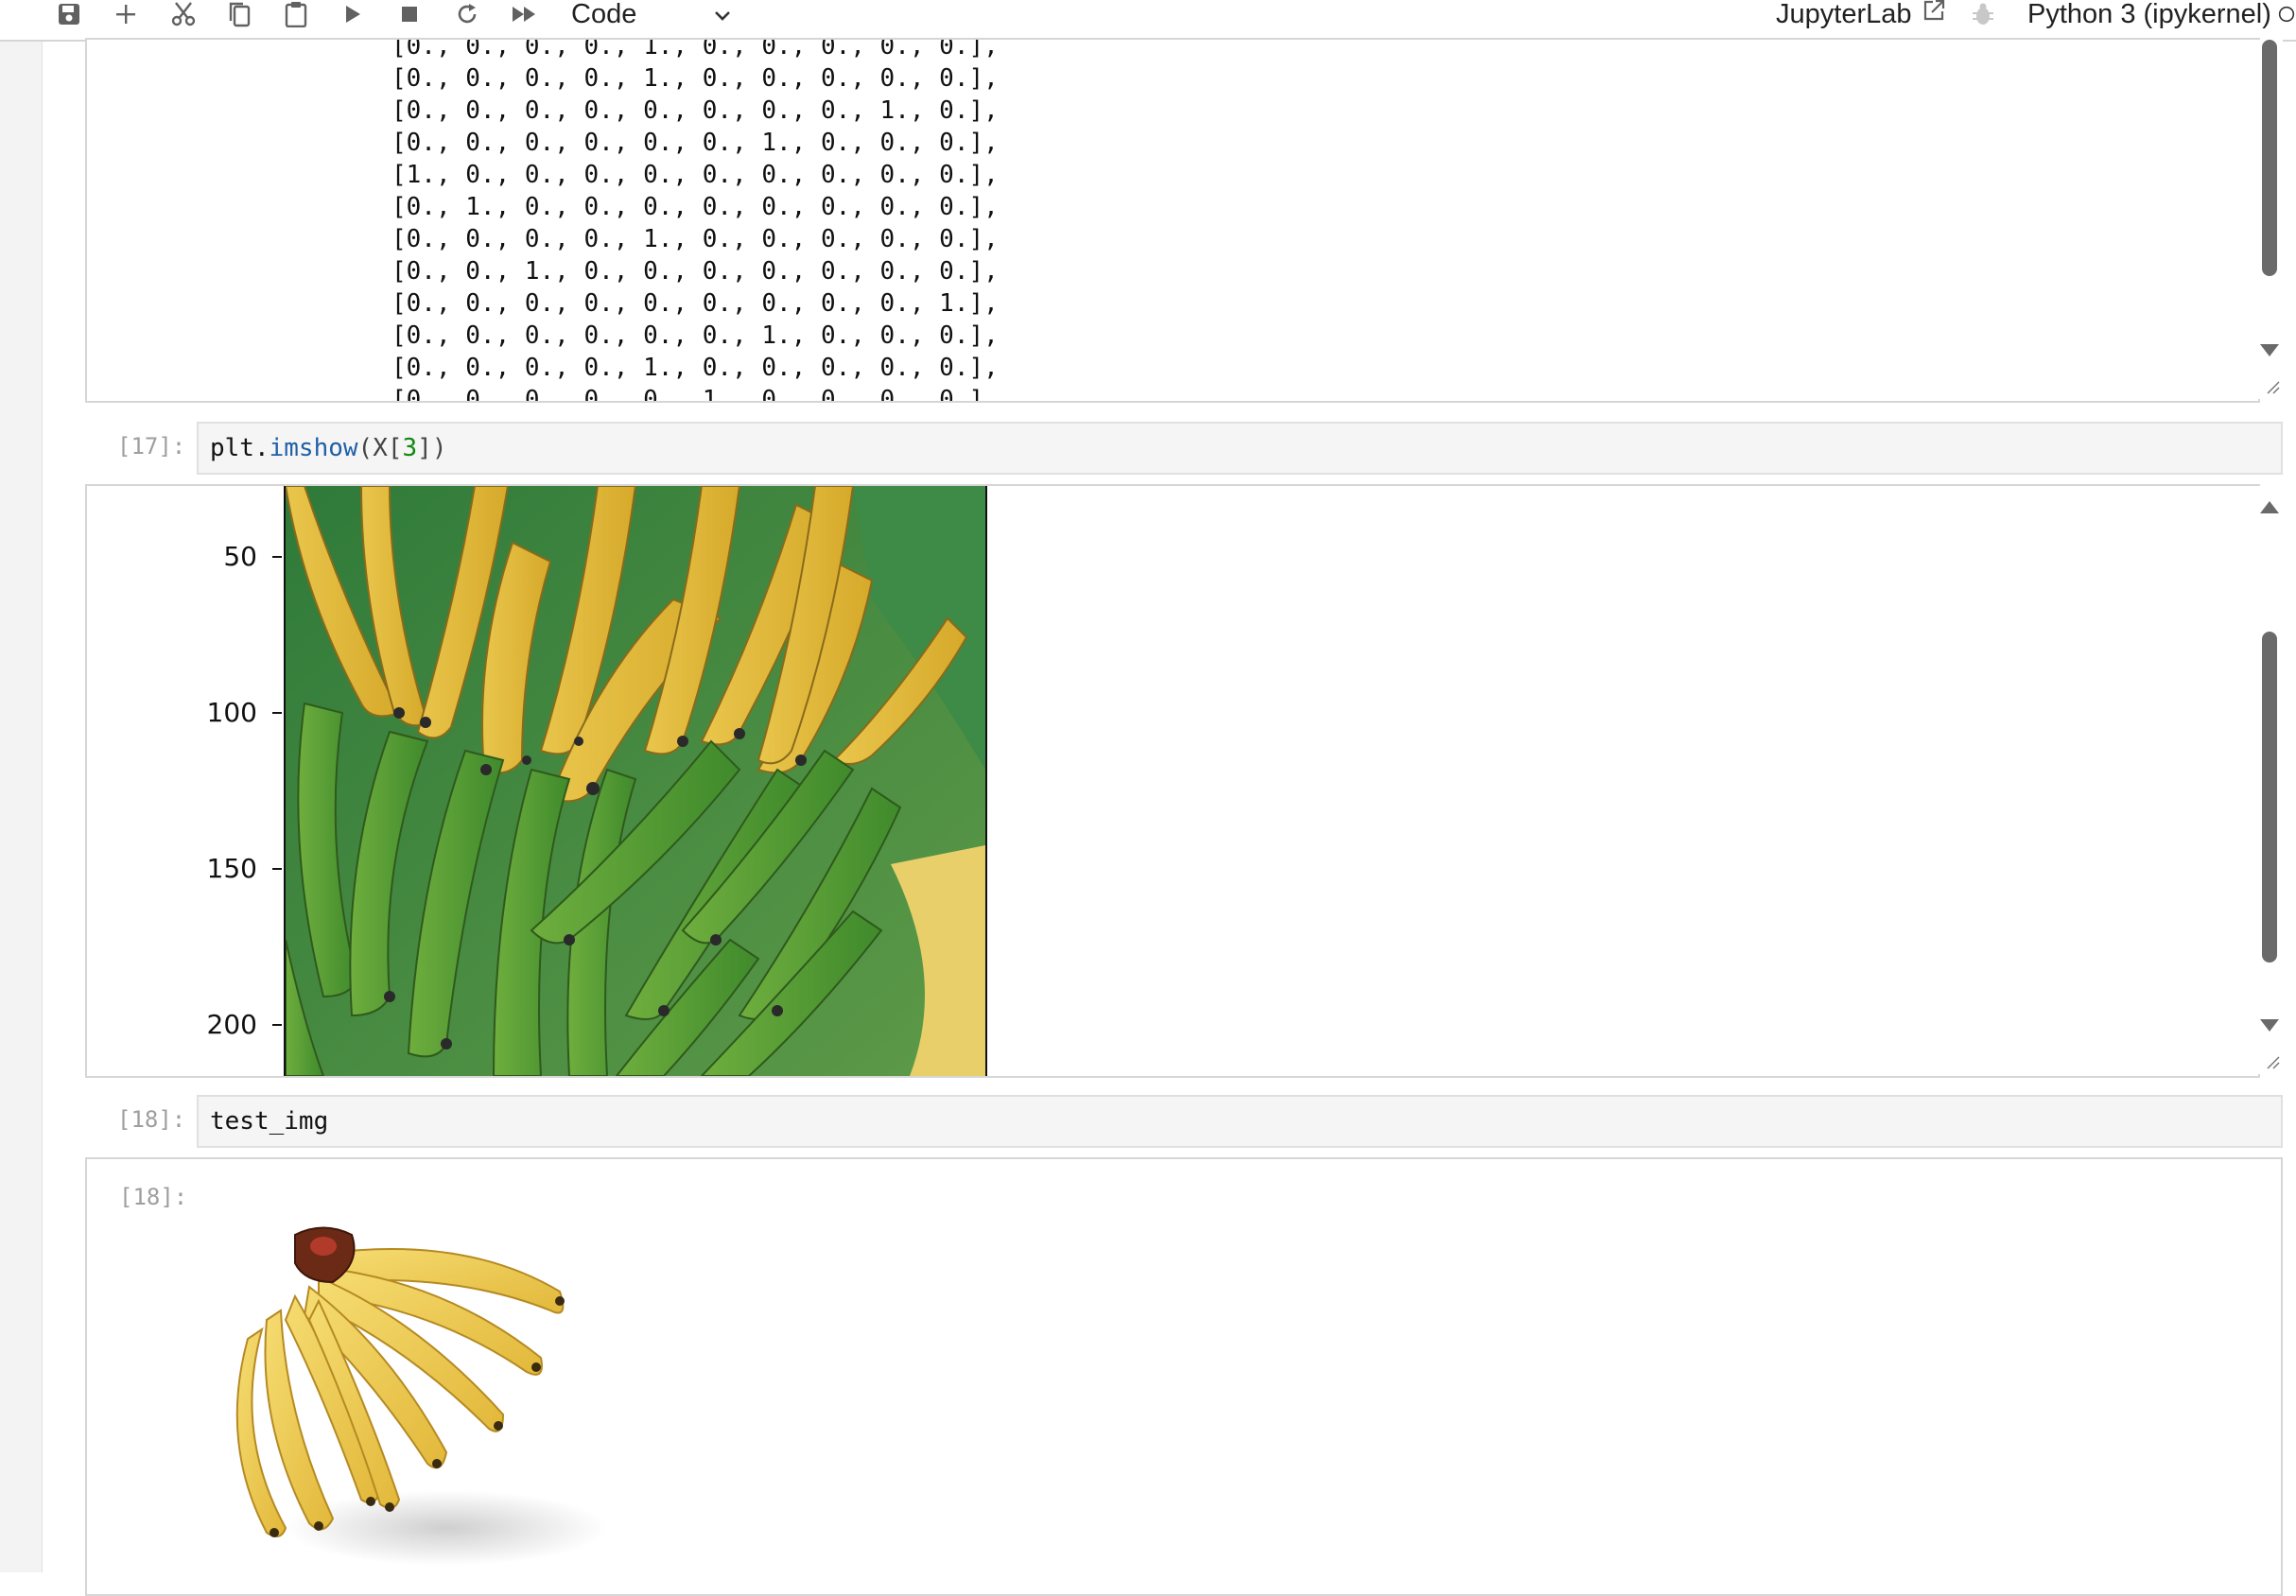  Describe the element at coordinates (152, 1119) in the screenshot. I see `cell-18-prompt: [18]:` at that location.